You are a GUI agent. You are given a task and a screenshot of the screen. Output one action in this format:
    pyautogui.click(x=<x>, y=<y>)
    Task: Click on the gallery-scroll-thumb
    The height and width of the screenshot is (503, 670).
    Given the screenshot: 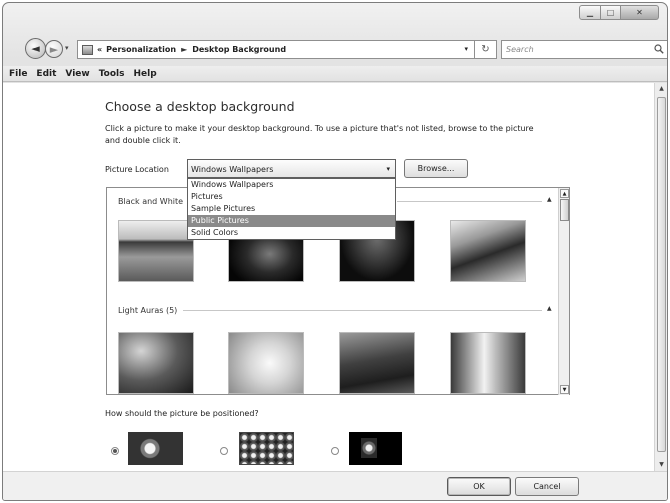 What is the action you would take?
    pyautogui.click(x=564, y=210)
    